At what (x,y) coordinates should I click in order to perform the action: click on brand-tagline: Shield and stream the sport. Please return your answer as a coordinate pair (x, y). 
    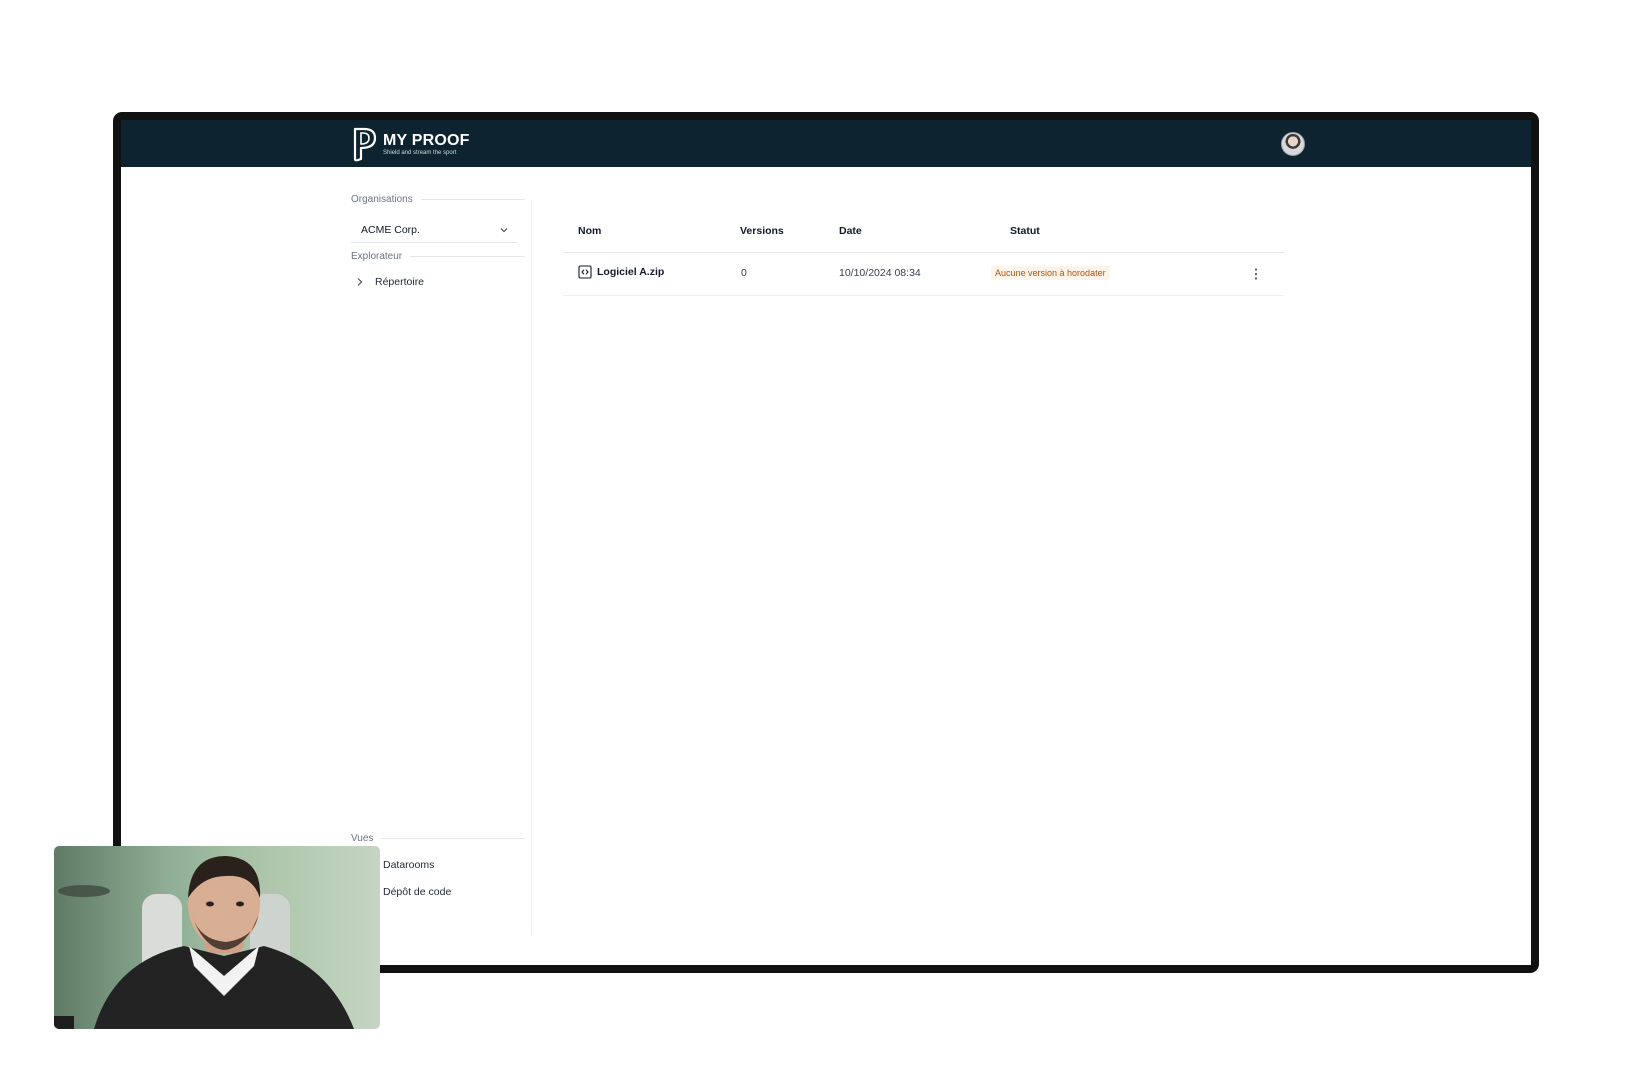
    Looking at the image, I should click on (420, 152).